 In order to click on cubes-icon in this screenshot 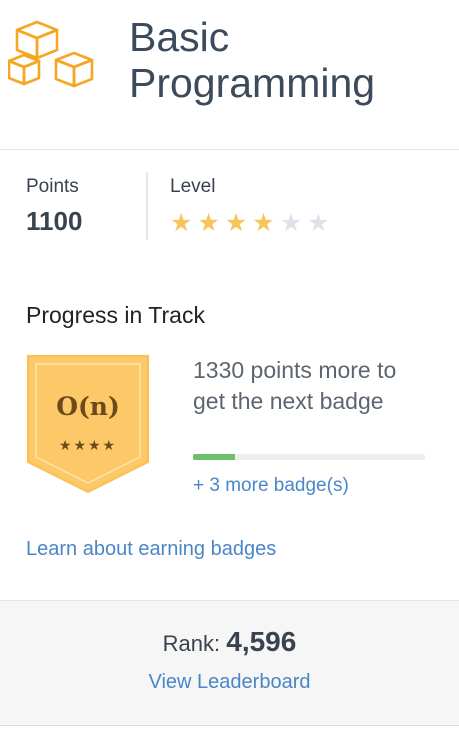, I will do `click(51, 54)`.